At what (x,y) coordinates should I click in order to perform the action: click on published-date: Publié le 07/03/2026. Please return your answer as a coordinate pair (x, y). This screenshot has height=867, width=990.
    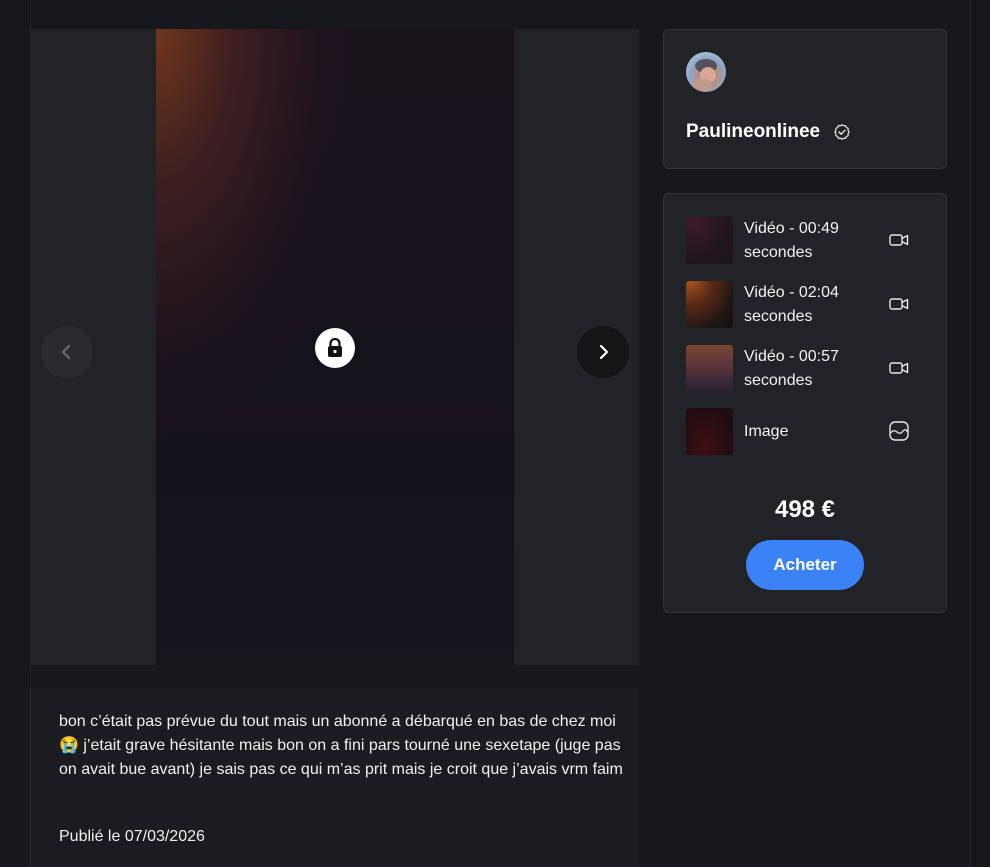
    Looking at the image, I should click on (132, 836).